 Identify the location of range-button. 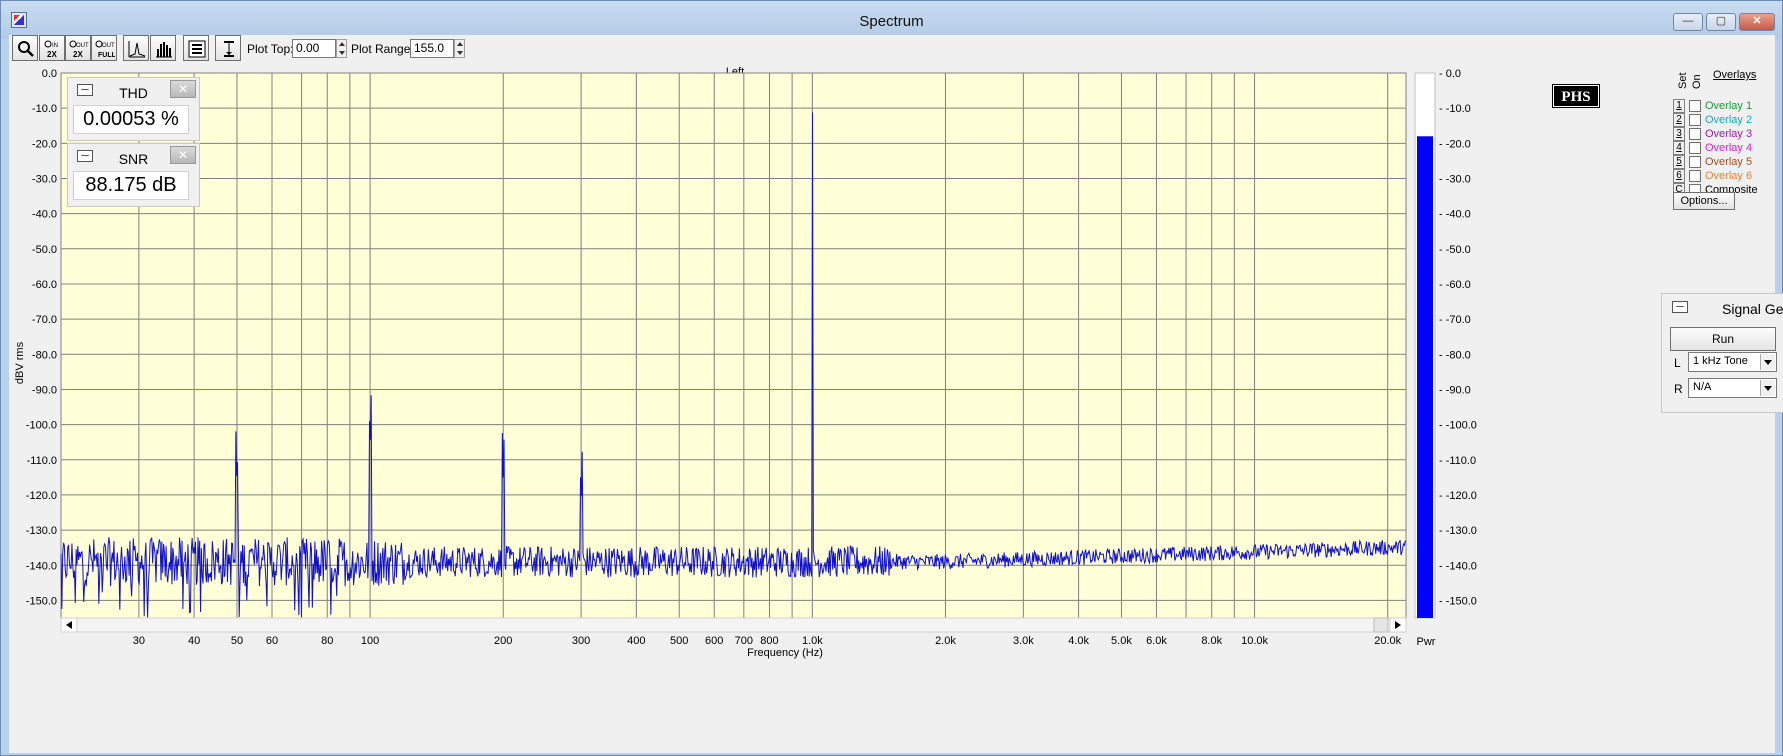
(228, 48).